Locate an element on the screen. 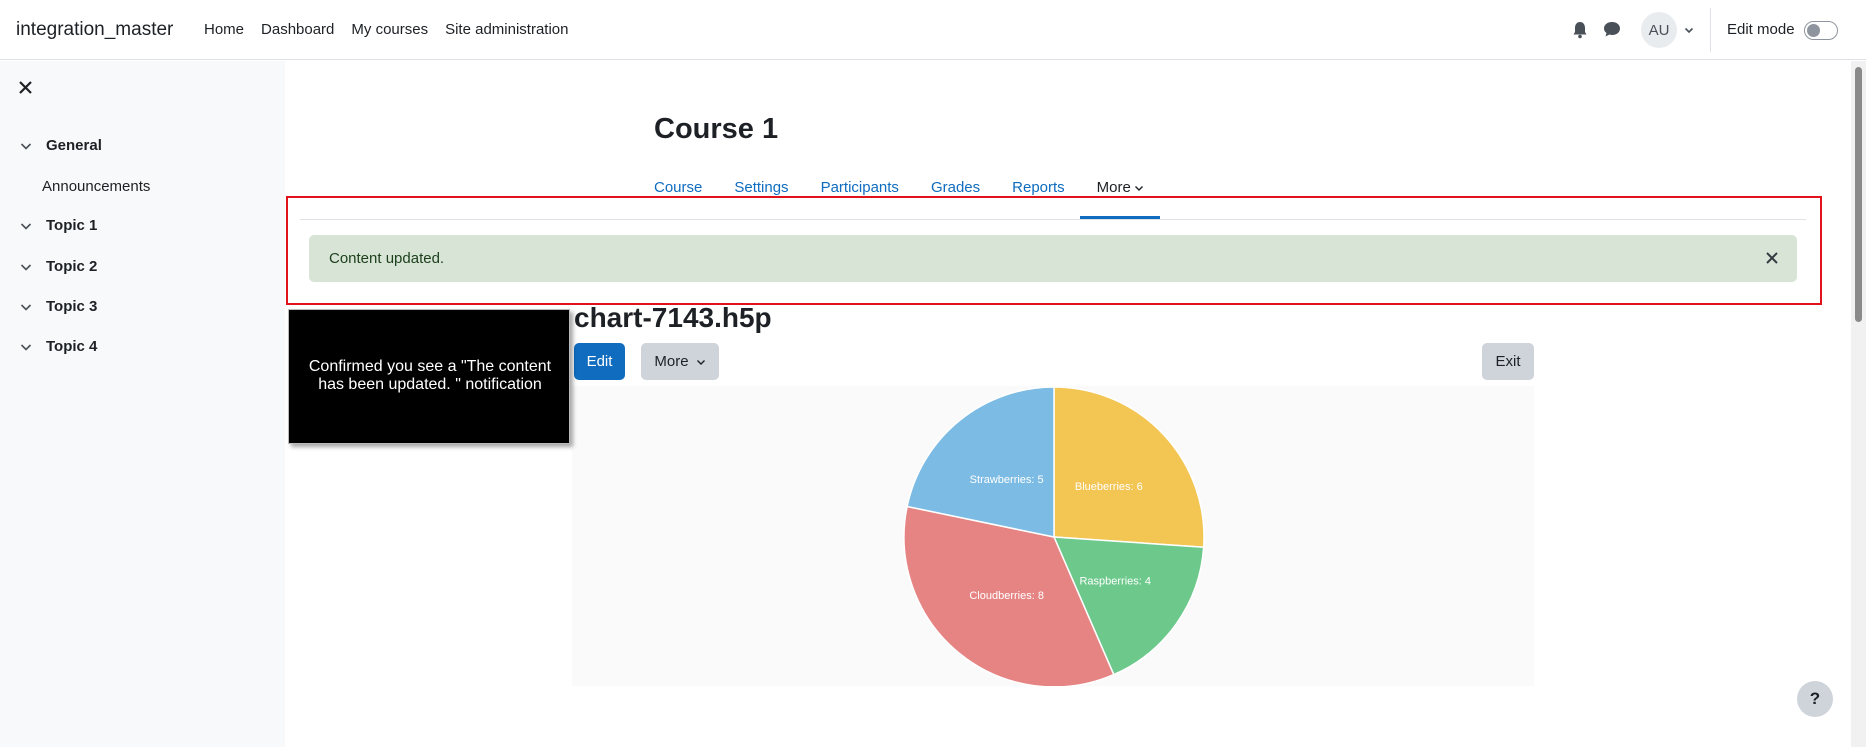  drawer-section-topic-1: Topic 1 is located at coordinates (58, 225).